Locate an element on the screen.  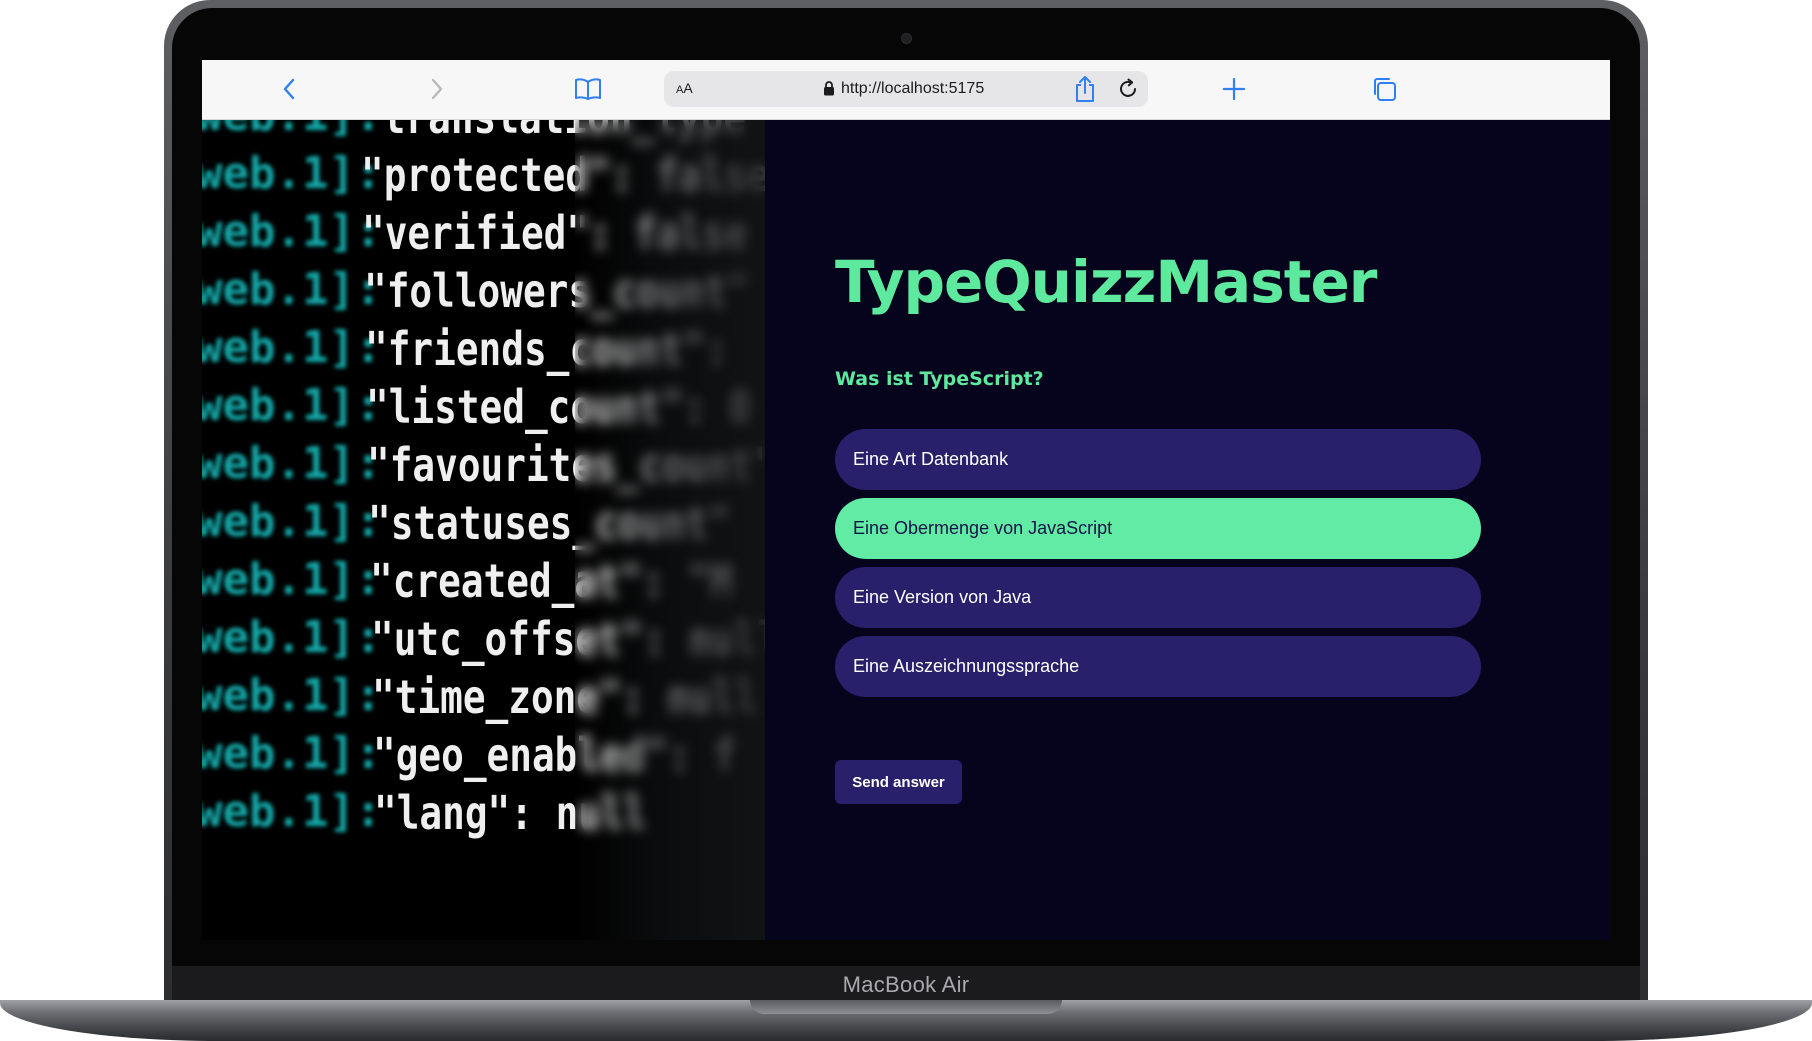
answer-option-label: Eine Art Datenbank is located at coordinates (931, 459).